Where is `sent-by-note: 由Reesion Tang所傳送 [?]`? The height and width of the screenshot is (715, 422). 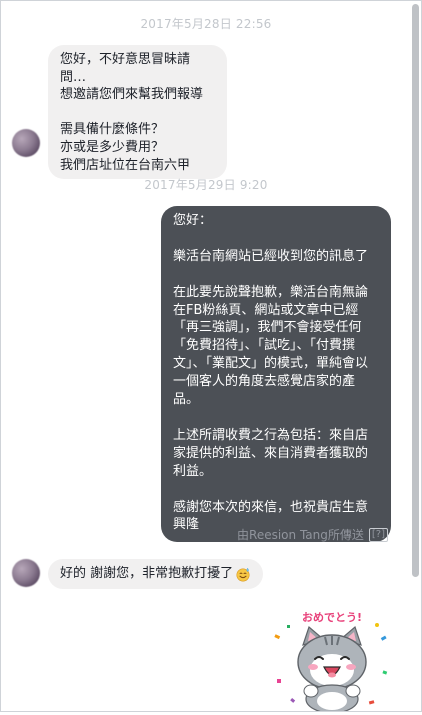 sent-by-note: 由Reesion Tang所傳送 [?] is located at coordinates (312, 534).